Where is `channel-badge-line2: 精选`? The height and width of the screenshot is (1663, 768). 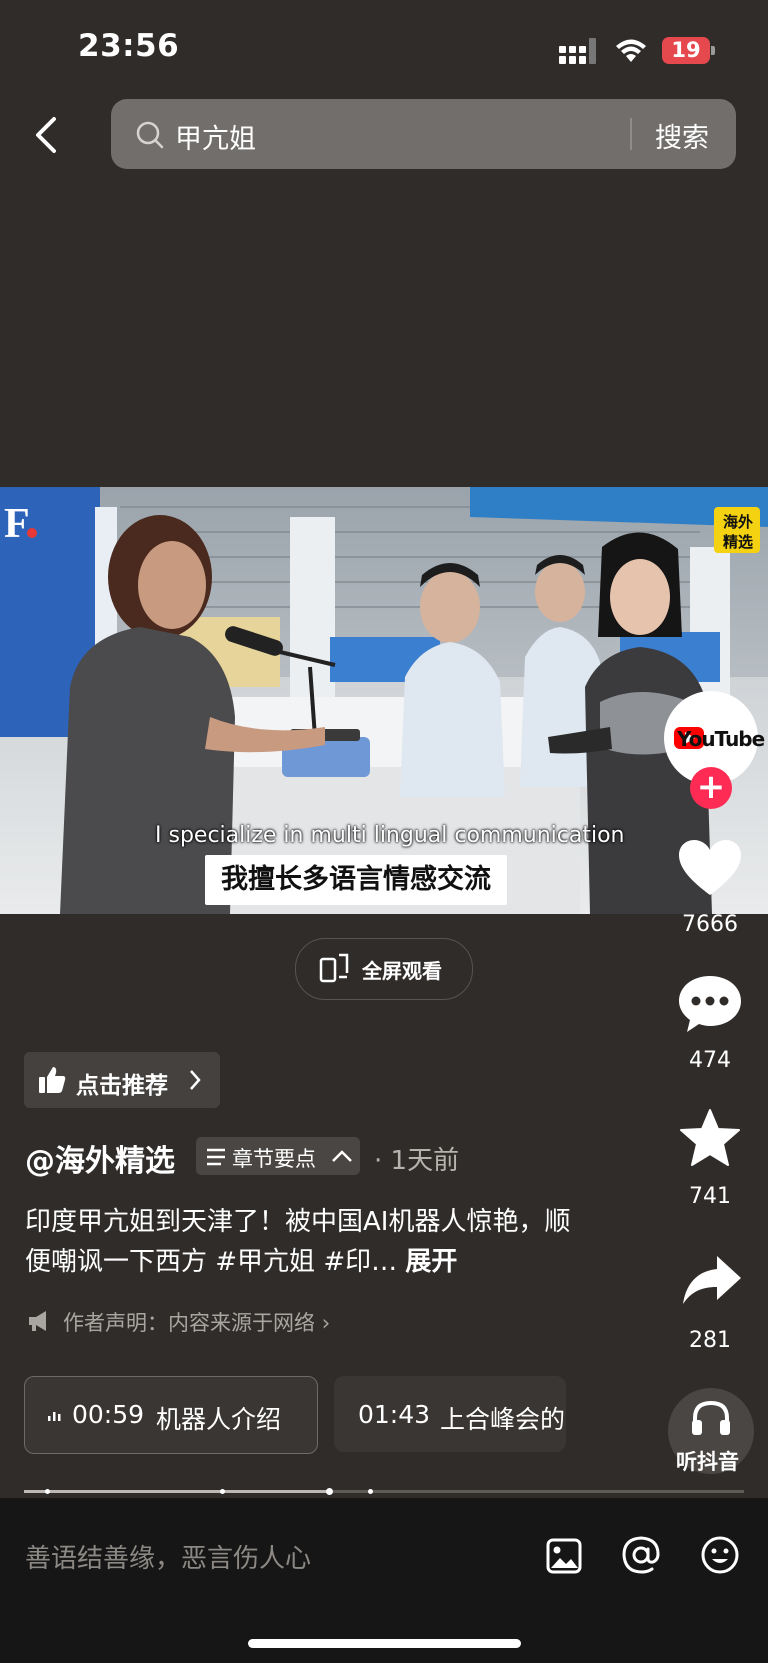
channel-badge-line2: 精选 is located at coordinates (737, 542).